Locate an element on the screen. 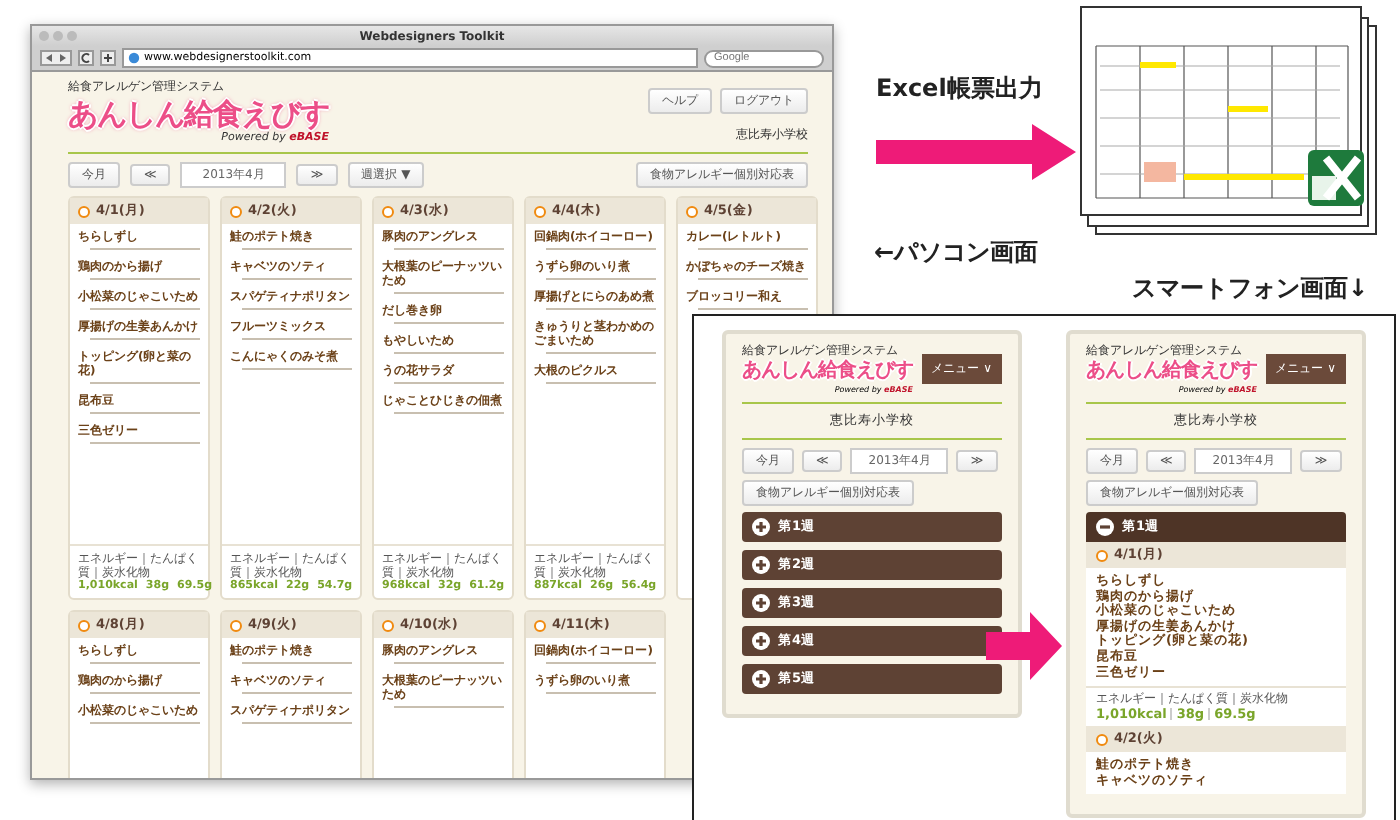  pc-screen-label: ←パソコン画面 is located at coordinates (956, 253).